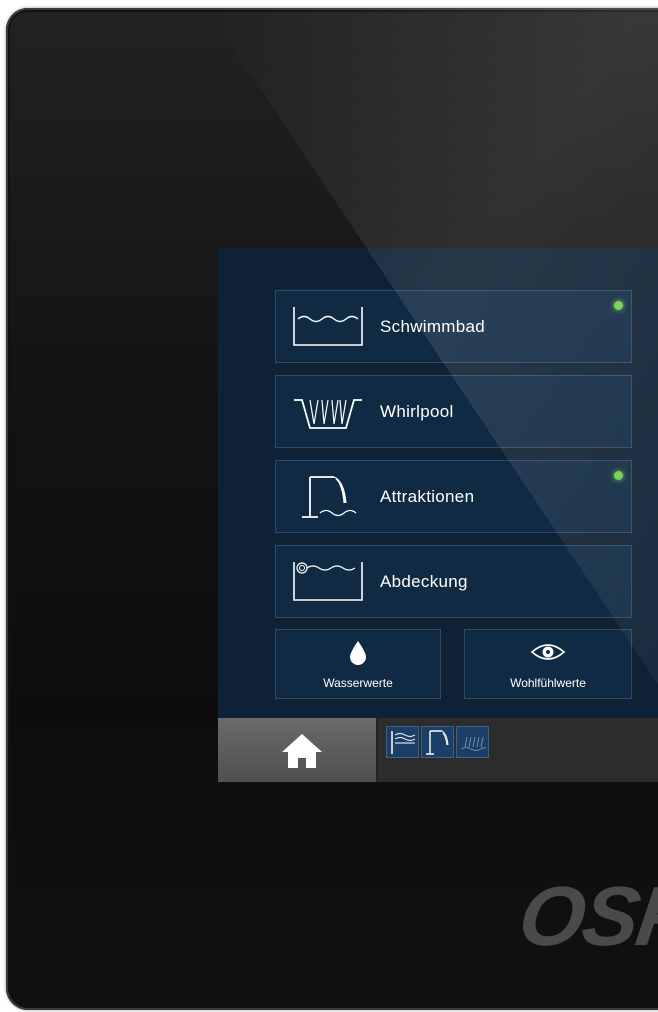 The image size is (658, 1012). I want to click on quick-massage-jets-button, so click(472, 742).